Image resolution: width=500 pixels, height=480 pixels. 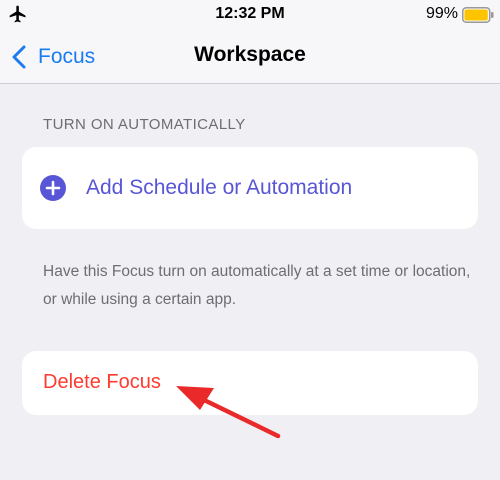 I want to click on navigation-bar: Focus Workspace, so click(x=250, y=57).